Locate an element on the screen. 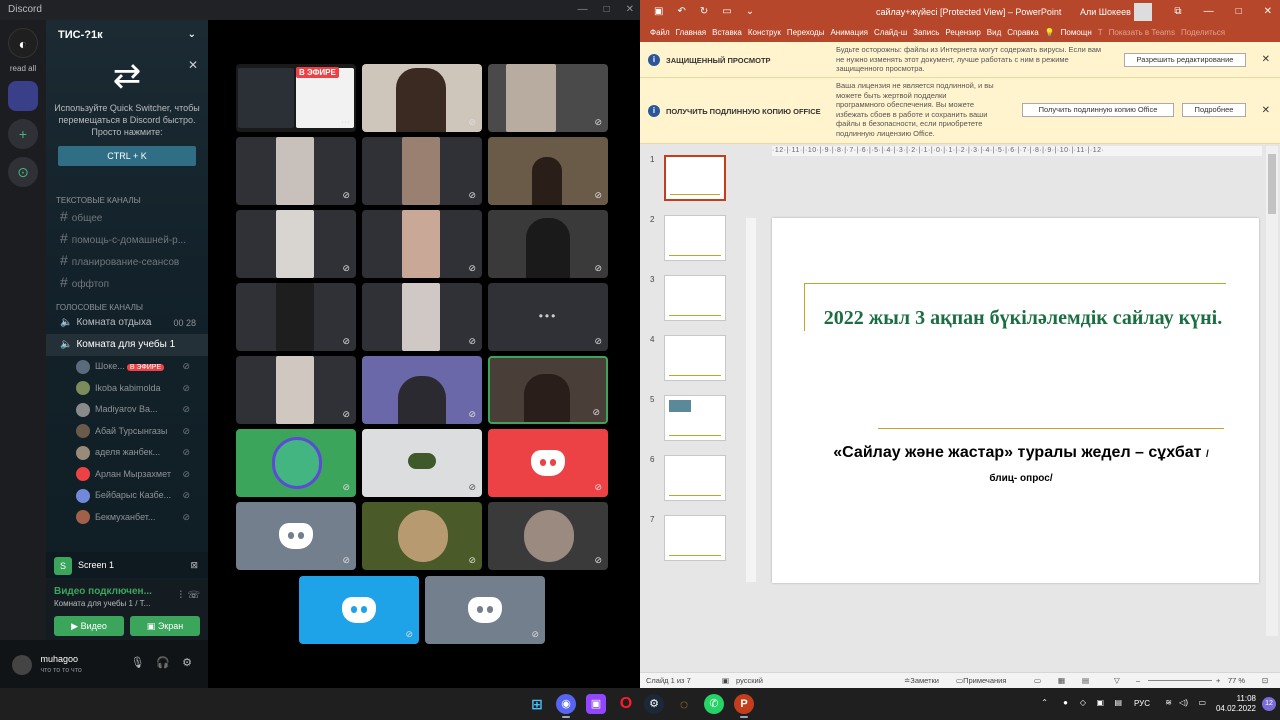  start-icon: ⊞ is located at coordinates (537, 704).